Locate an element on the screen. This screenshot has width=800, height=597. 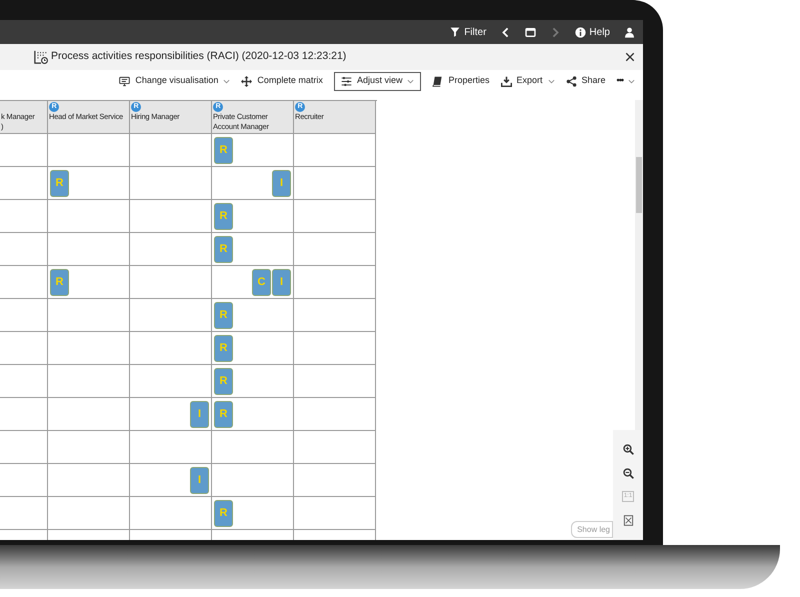
toolbar-button: Export is located at coordinates (527, 81).